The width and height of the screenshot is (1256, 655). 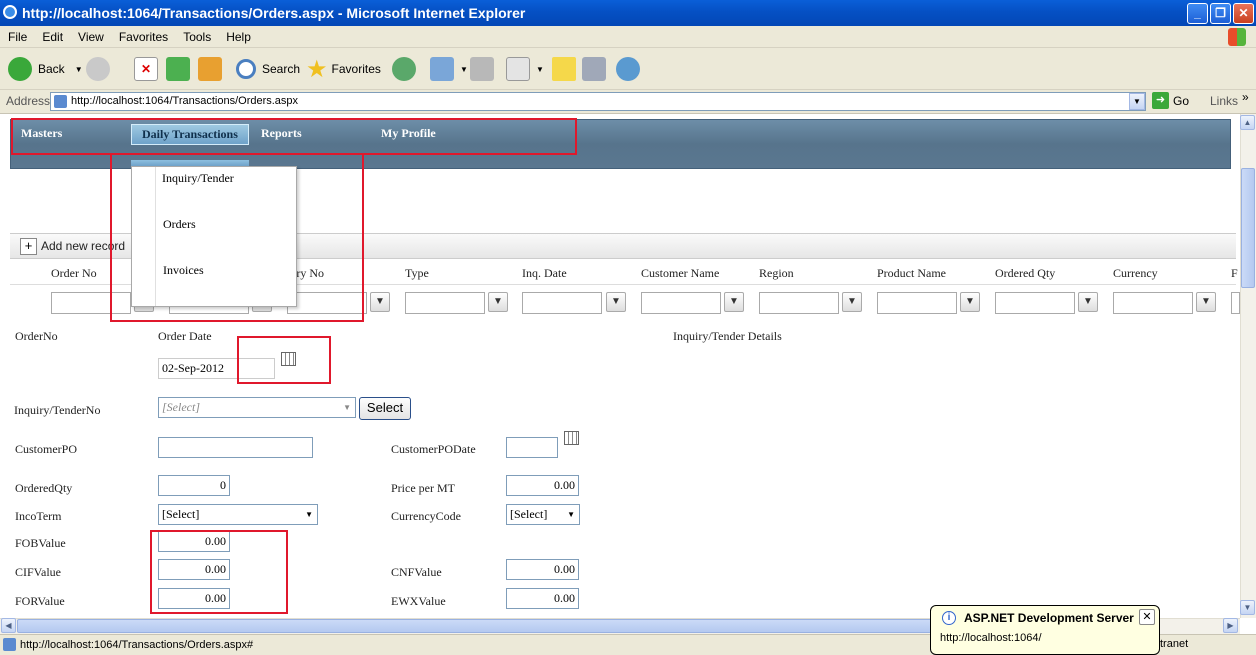 What do you see at coordinates (917, 303) in the screenshot?
I see `filter-input-product-name` at bounding box center [917, 303].